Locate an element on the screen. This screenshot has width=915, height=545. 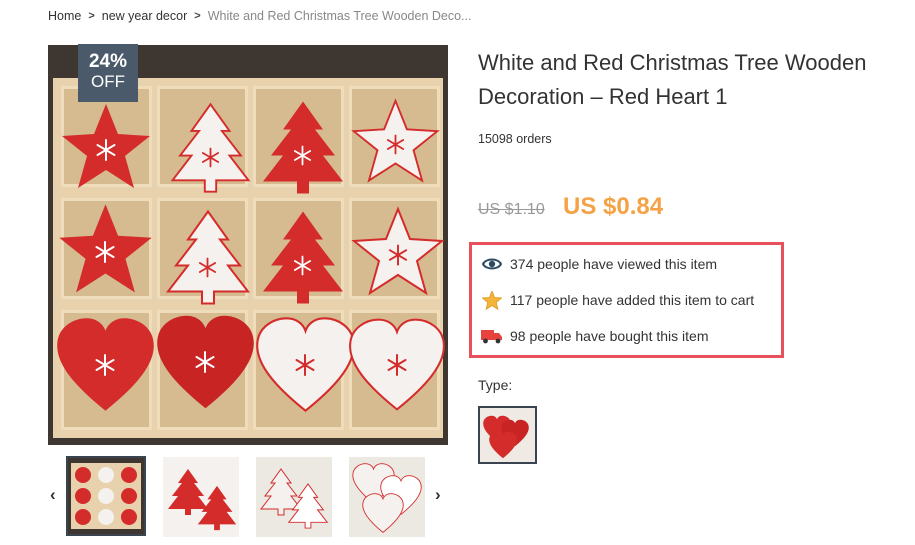
breadcrumb-category-link: new year decor is located at coordinates (144, 16).